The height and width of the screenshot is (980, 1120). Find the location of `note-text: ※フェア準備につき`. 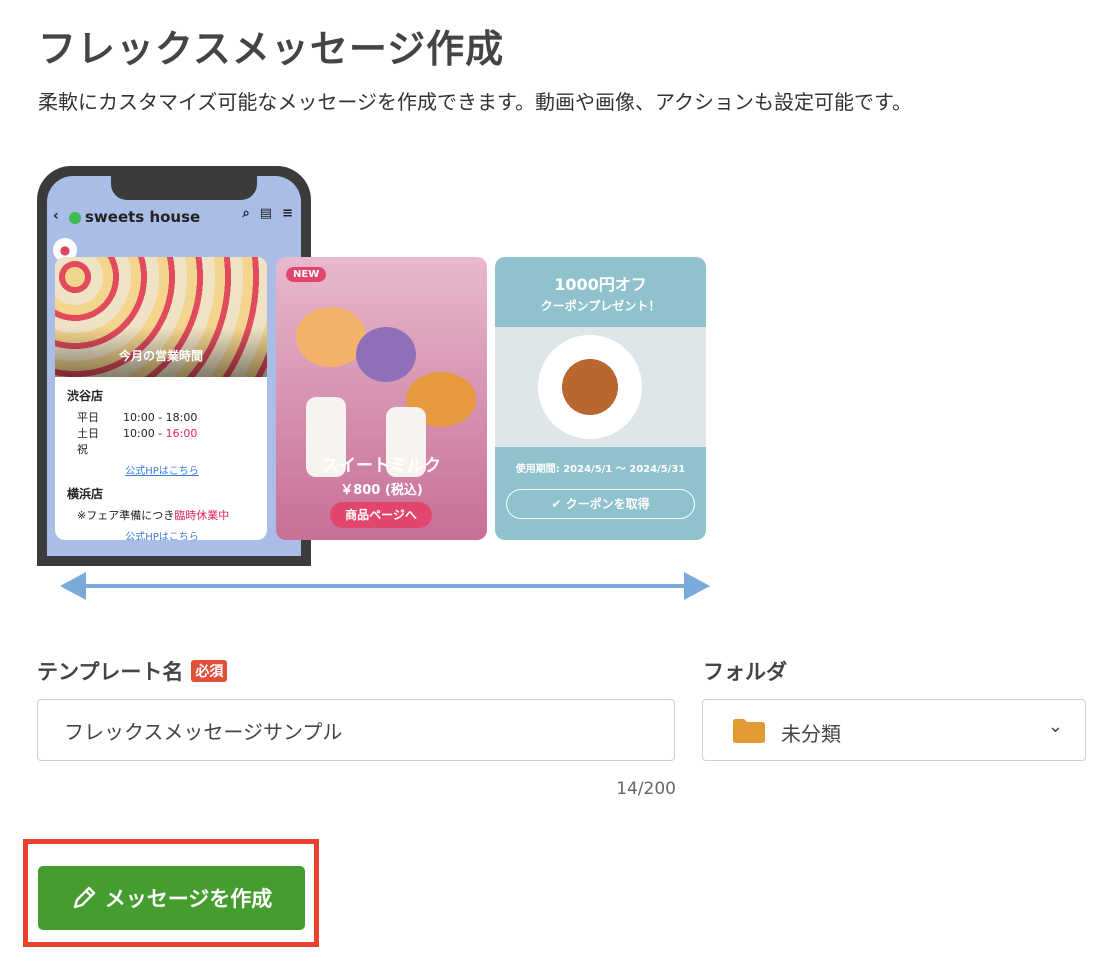

note-text: ※フェア準備につき is located at coordinates (126, 515).